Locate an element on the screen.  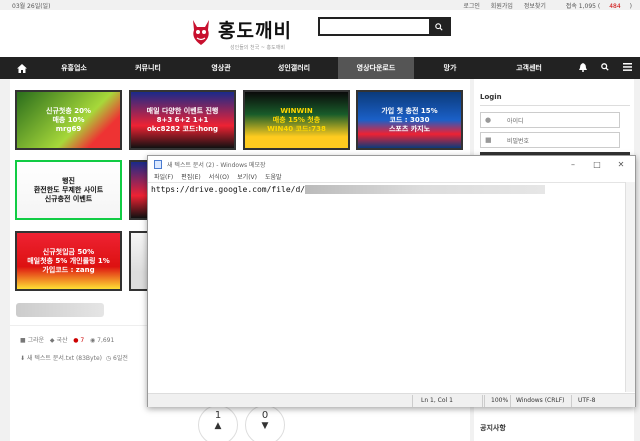
top-links: 로그인 회원가입 정보찾기 접속 1,095 (484) is located at coordinates (543, 5).